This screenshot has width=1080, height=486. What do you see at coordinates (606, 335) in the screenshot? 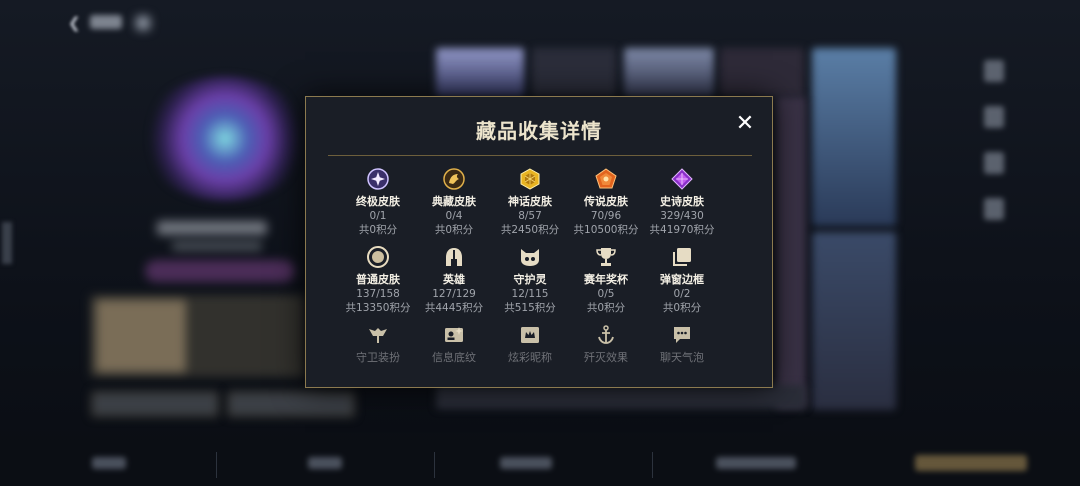
I see `anchor-icon` at bounding box center [606, 335].